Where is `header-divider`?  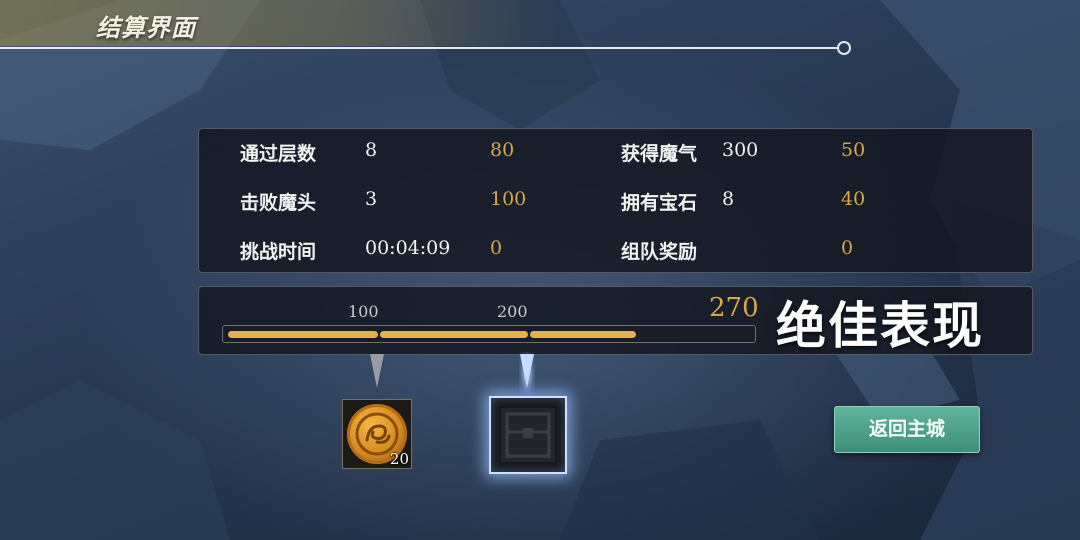
header-divider is located at coordinates (420, 48).